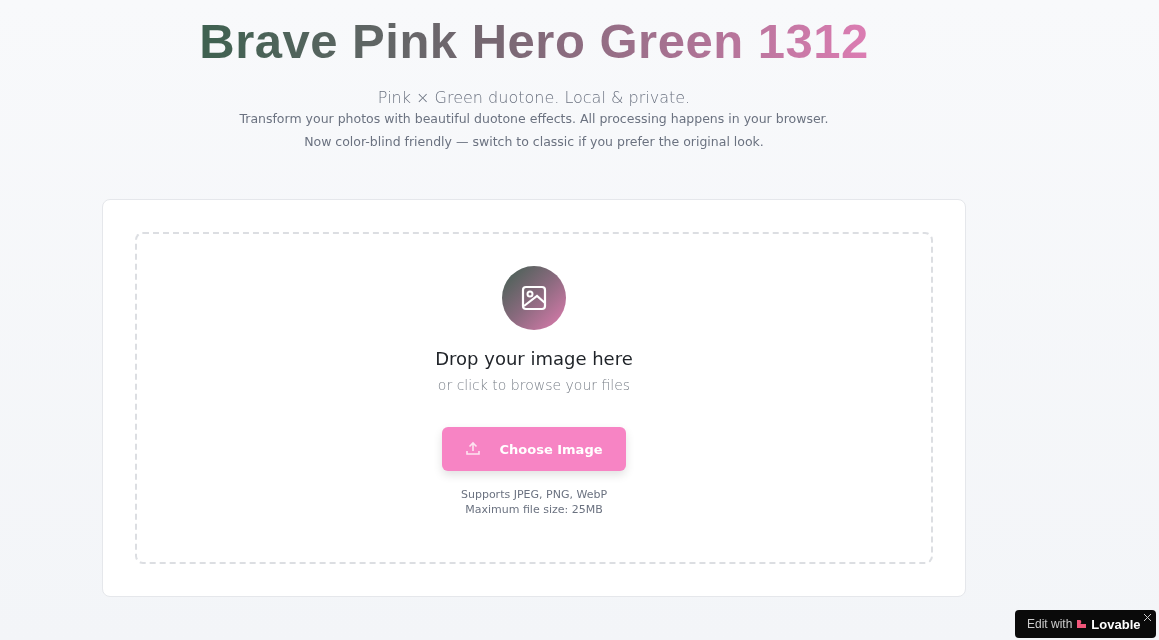 The image size is (1159, 640). Describe the element at coordinates (534, 142) in the screenshot. I see `description-text: Now color-blind friendly — switch to classic if you prefer the original look.` at that location.